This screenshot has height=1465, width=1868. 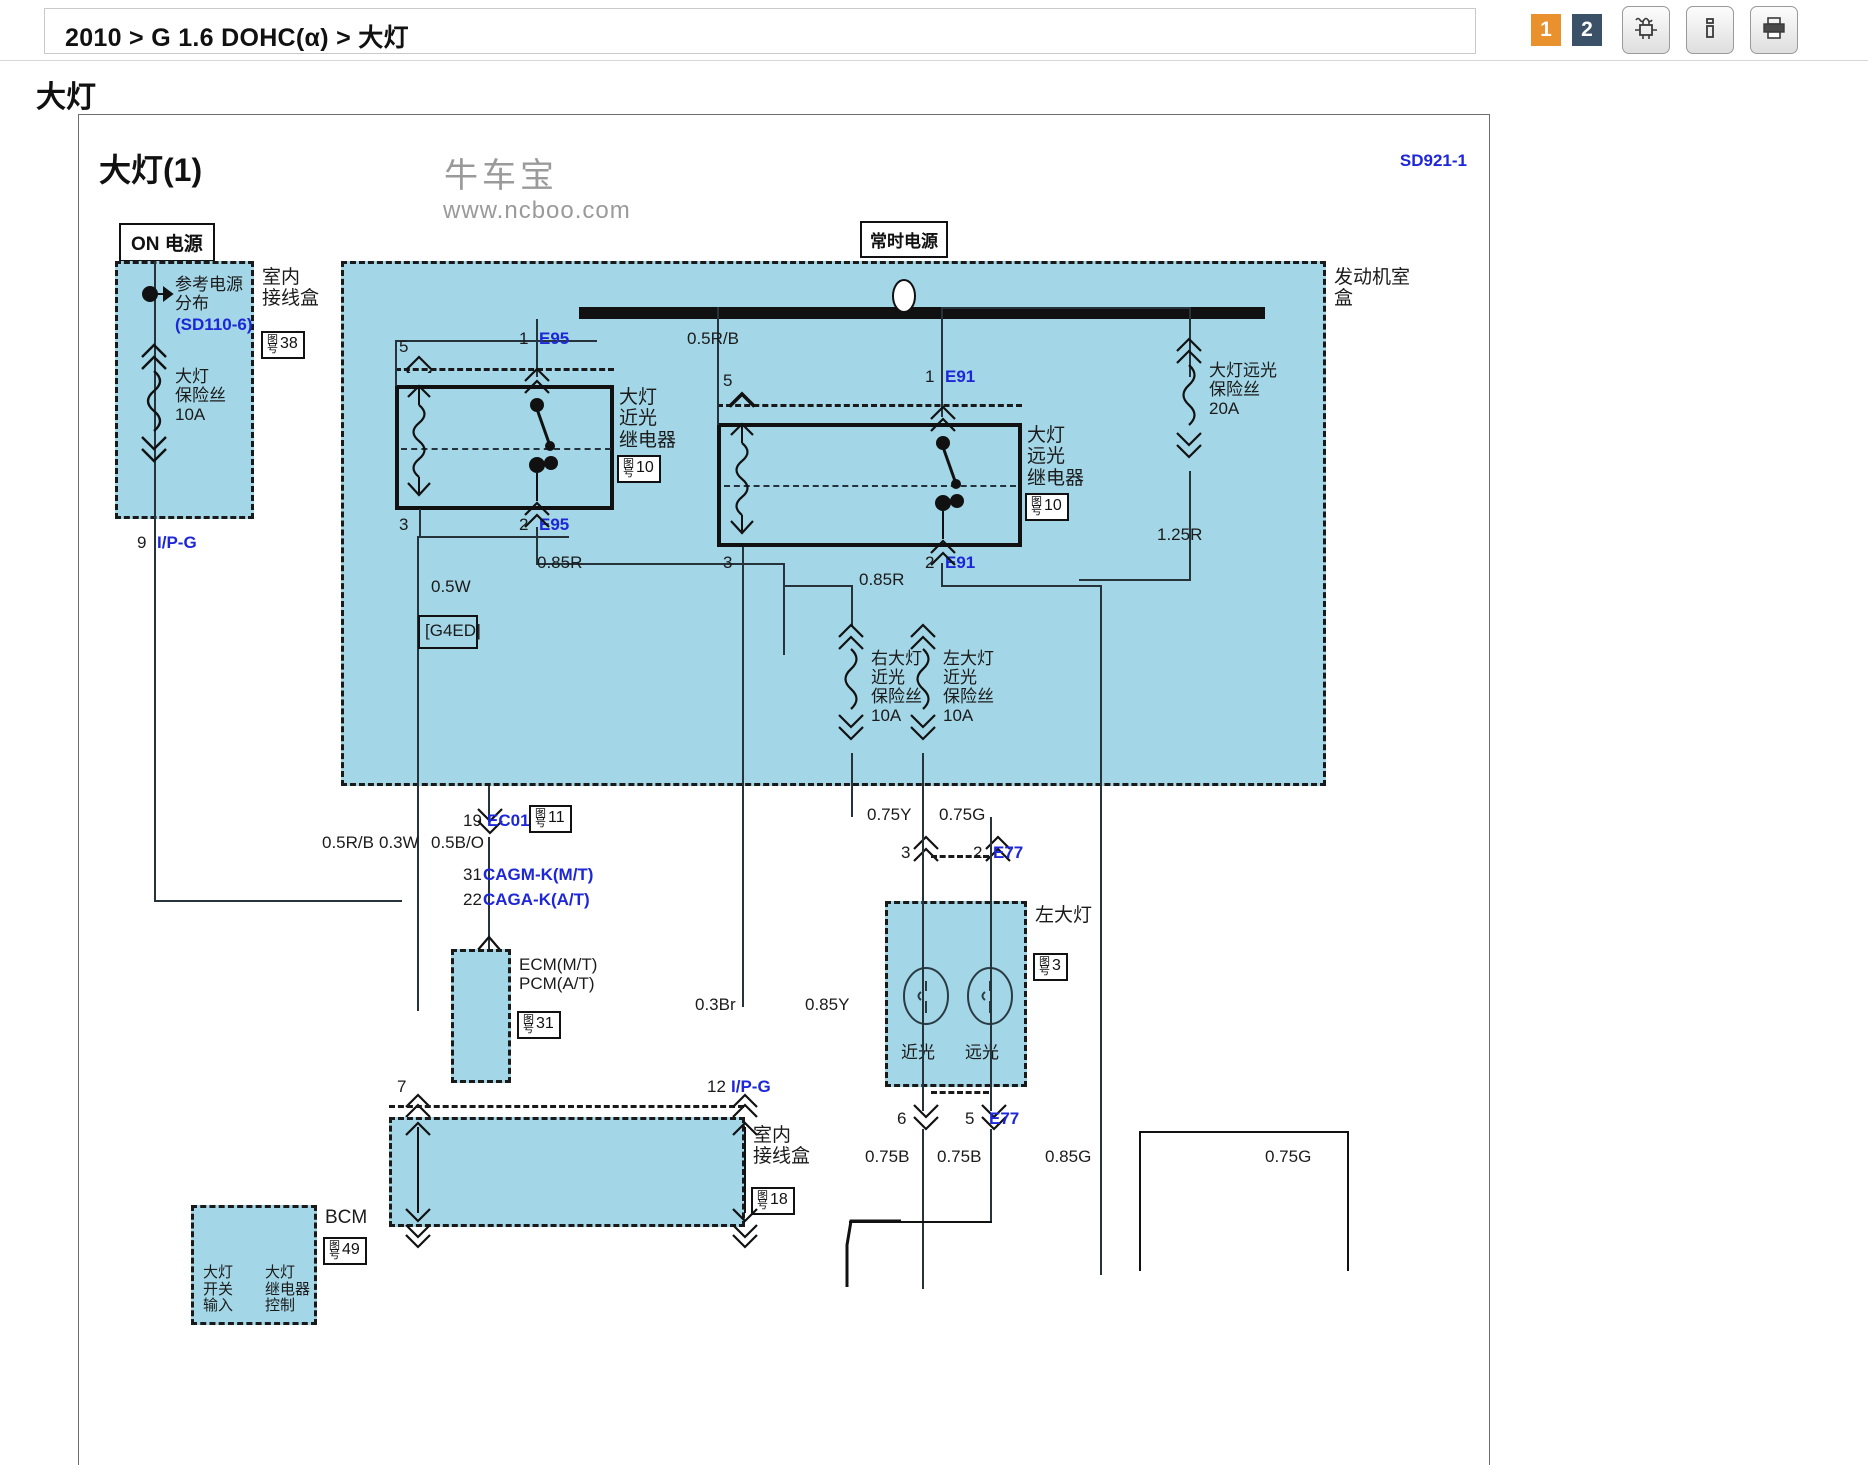 What do you see at coordinates (889, 814) in the screenshot?
I see `wire-label-075y: 0.75Y` at bounding box center [889, 814].